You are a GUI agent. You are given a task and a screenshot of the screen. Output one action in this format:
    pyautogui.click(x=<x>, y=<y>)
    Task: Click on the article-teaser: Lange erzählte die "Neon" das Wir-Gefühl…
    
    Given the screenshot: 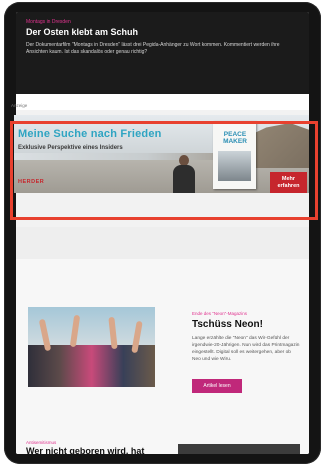 What is the action you would take?
    pyautogui.click(x=246, y=349)
    